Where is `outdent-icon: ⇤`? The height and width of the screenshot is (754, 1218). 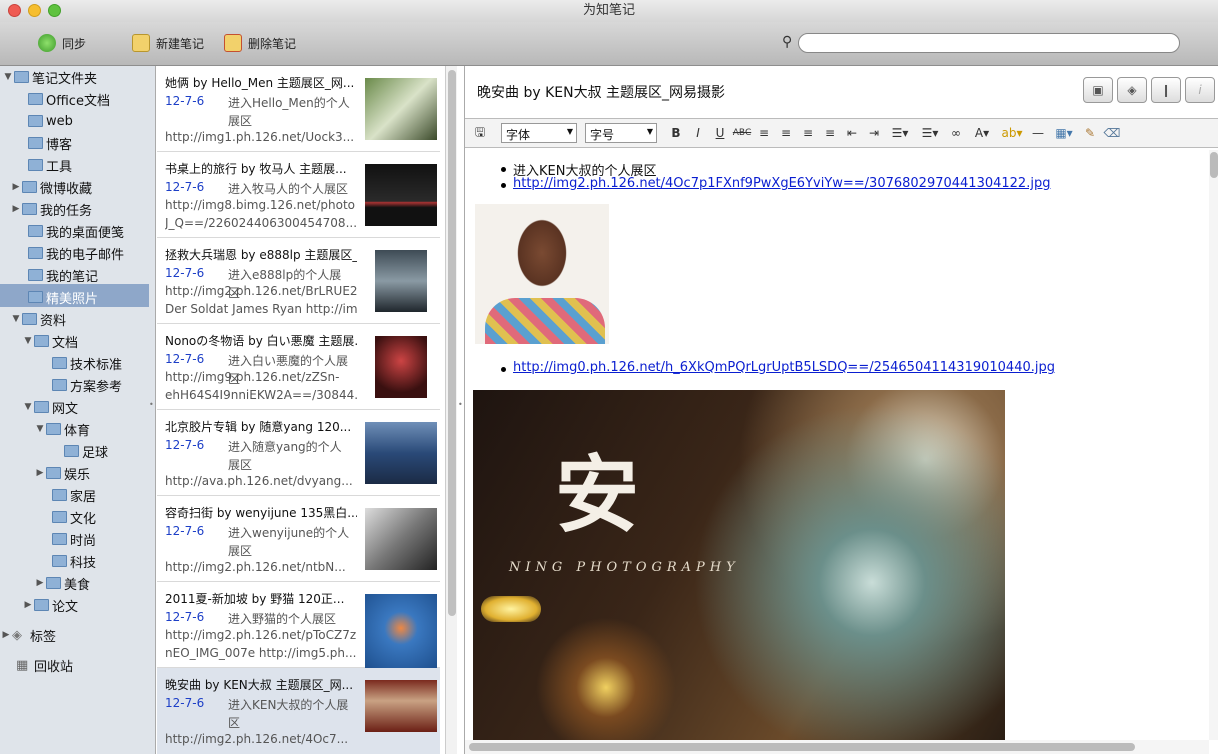
outdent-icon: ⇤ is located at coordinates (852, 133).